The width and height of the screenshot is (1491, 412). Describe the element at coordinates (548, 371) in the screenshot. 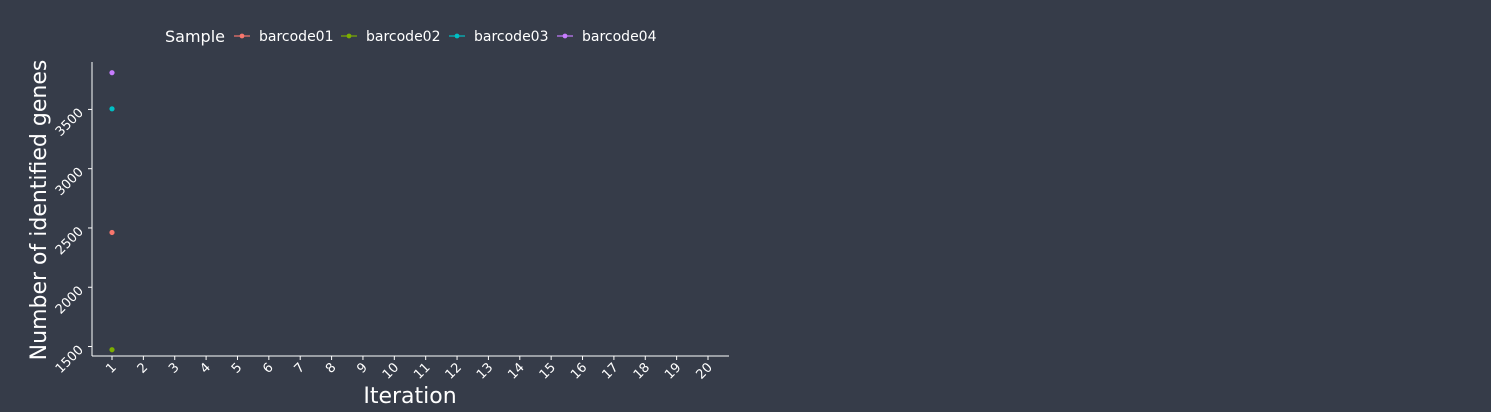

I see `x-tick-label: 15` at that location.